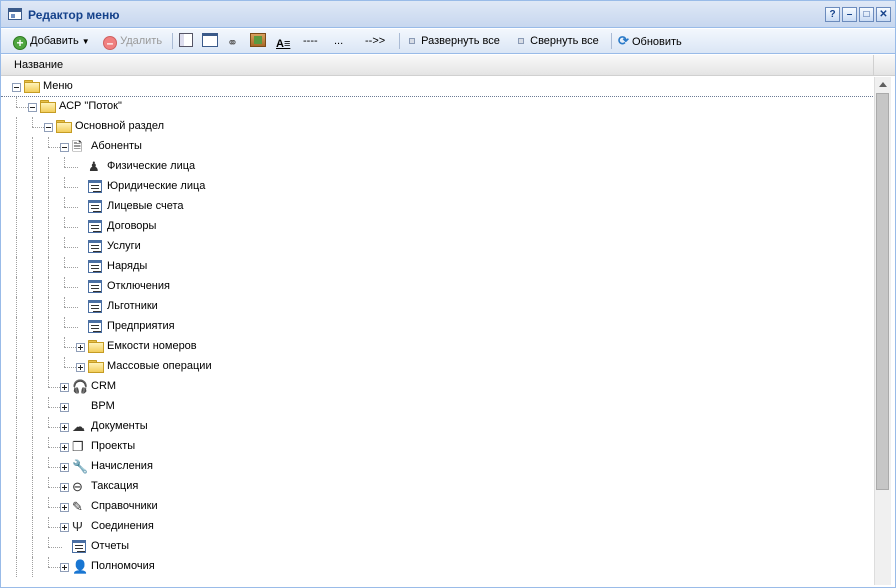  I want to click on delete-button: – Удалить, so click(132, 41).